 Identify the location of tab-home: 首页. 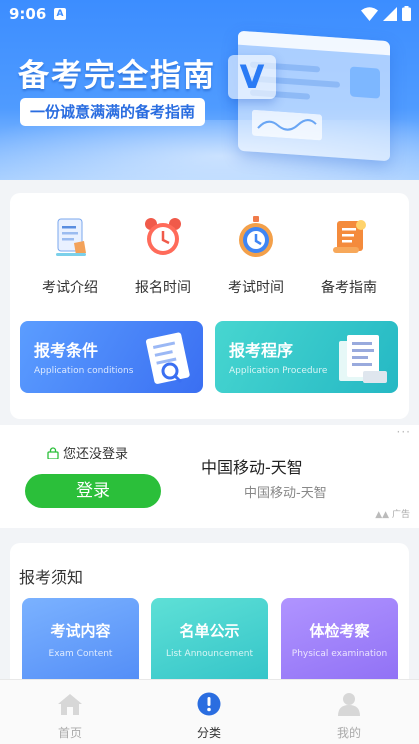
(70, 716).